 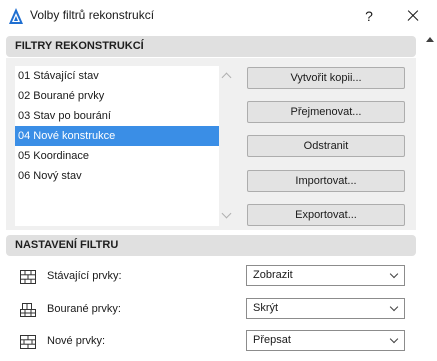 What do you see at coordinates (117, 136) in the screenshot?
I see `filter-list-item-selected: 04 Nové konstrukce` at bounding box center [117, 136].